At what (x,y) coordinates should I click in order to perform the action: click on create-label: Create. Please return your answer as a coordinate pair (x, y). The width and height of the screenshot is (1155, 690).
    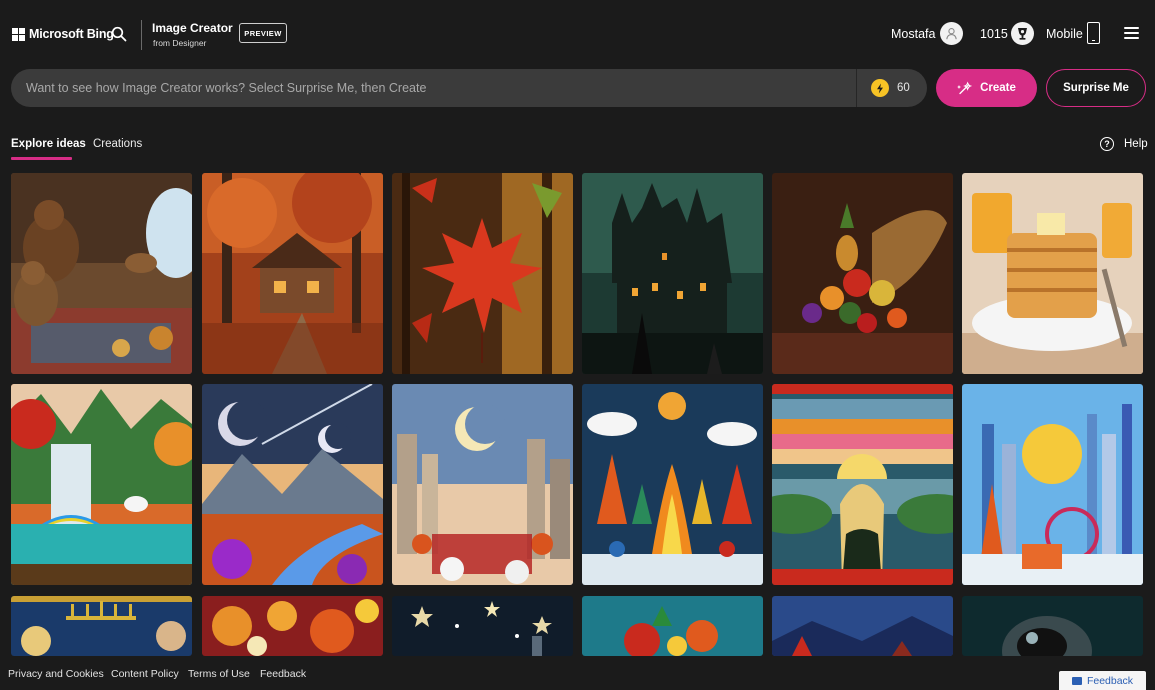
    Looking at the image, I should click on (998, 88).